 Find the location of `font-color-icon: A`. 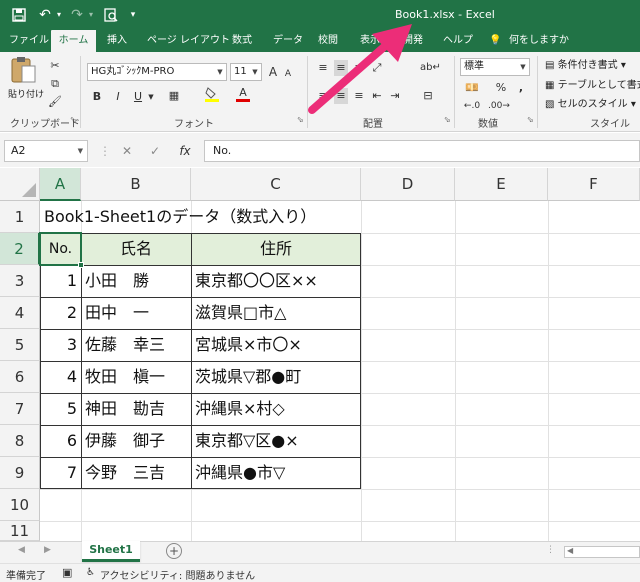

font-color-icon: A is located at coordinates (243, 94).